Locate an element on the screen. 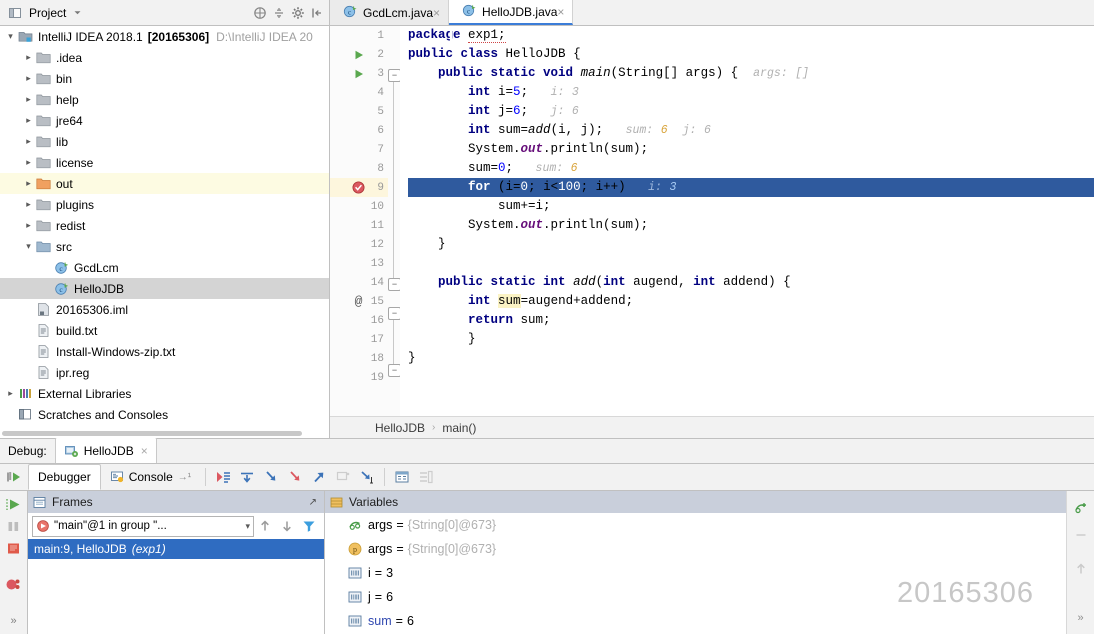 Image resolution: width=1094 pixels, height=634 pixels. settings-arrow-icon: ↗ is located at coordinates (314, 502).